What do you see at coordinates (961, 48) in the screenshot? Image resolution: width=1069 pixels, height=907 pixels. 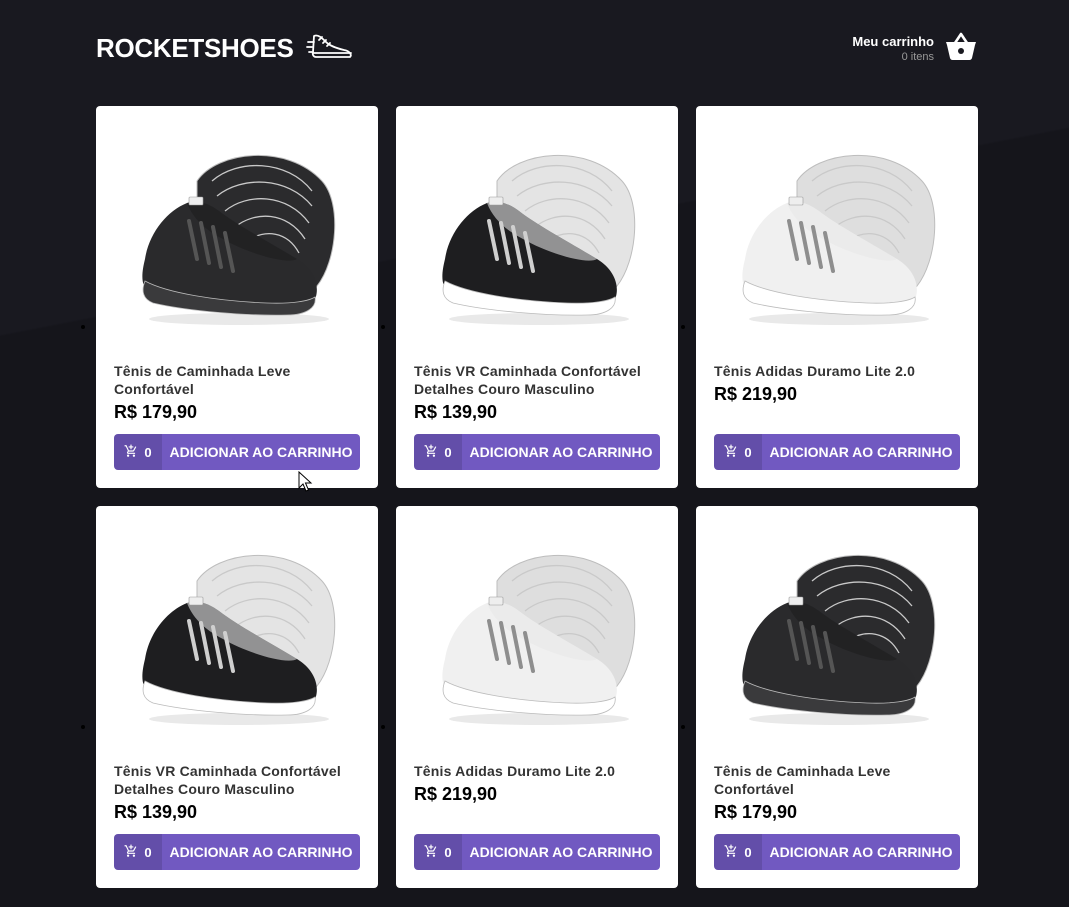 I see `basket-icon` at bounding box center [961, 48].